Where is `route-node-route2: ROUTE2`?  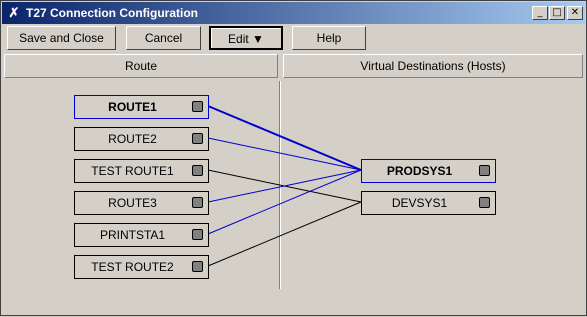 route-node-route2: ROUTE2 is located at coordinates (141, 139).